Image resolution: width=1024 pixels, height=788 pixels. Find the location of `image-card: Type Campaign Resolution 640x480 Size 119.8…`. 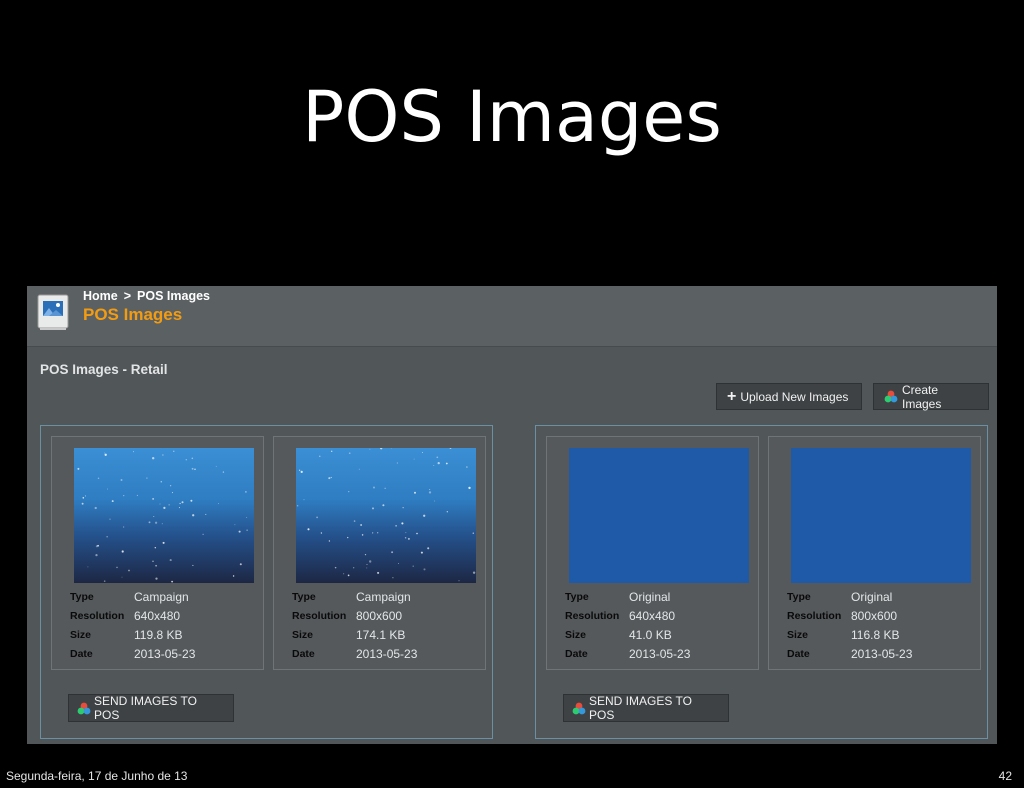

image-card: Type Campaign Resolution 640x480 Size 119.8… is located at coordinates (157, 553).